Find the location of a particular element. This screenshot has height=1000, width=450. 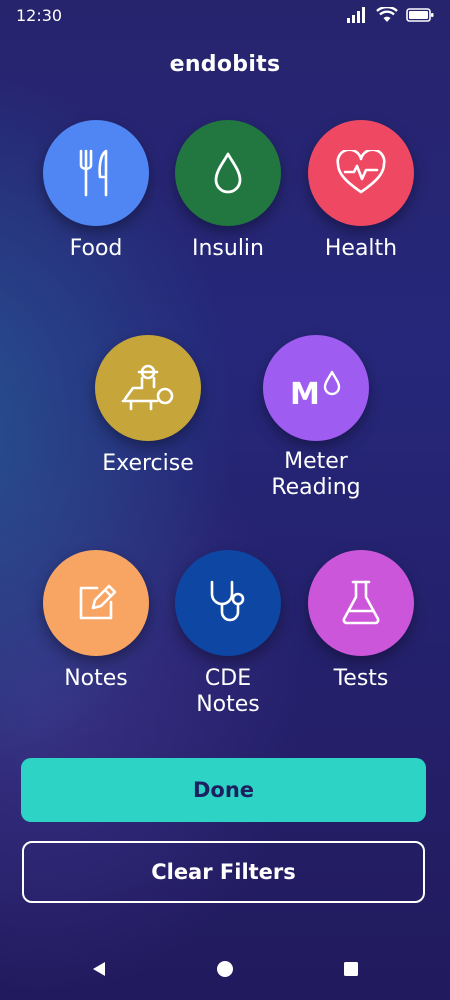

done-button: Done is located at coordinates (223, 790).